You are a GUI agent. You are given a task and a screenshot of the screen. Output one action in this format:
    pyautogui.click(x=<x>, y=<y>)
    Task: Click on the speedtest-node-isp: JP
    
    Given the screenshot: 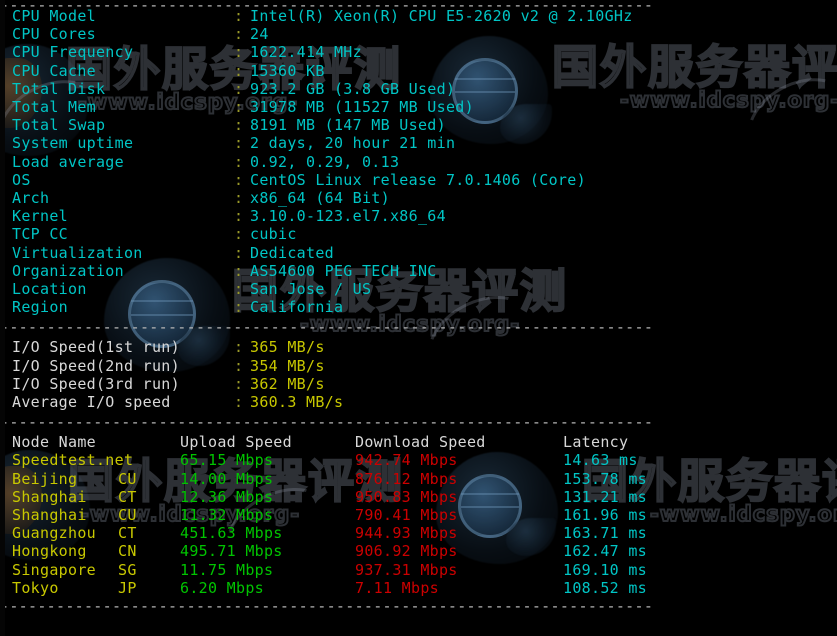 What is the action you would take?
    pyautogui.click(x=127, y=587)
    